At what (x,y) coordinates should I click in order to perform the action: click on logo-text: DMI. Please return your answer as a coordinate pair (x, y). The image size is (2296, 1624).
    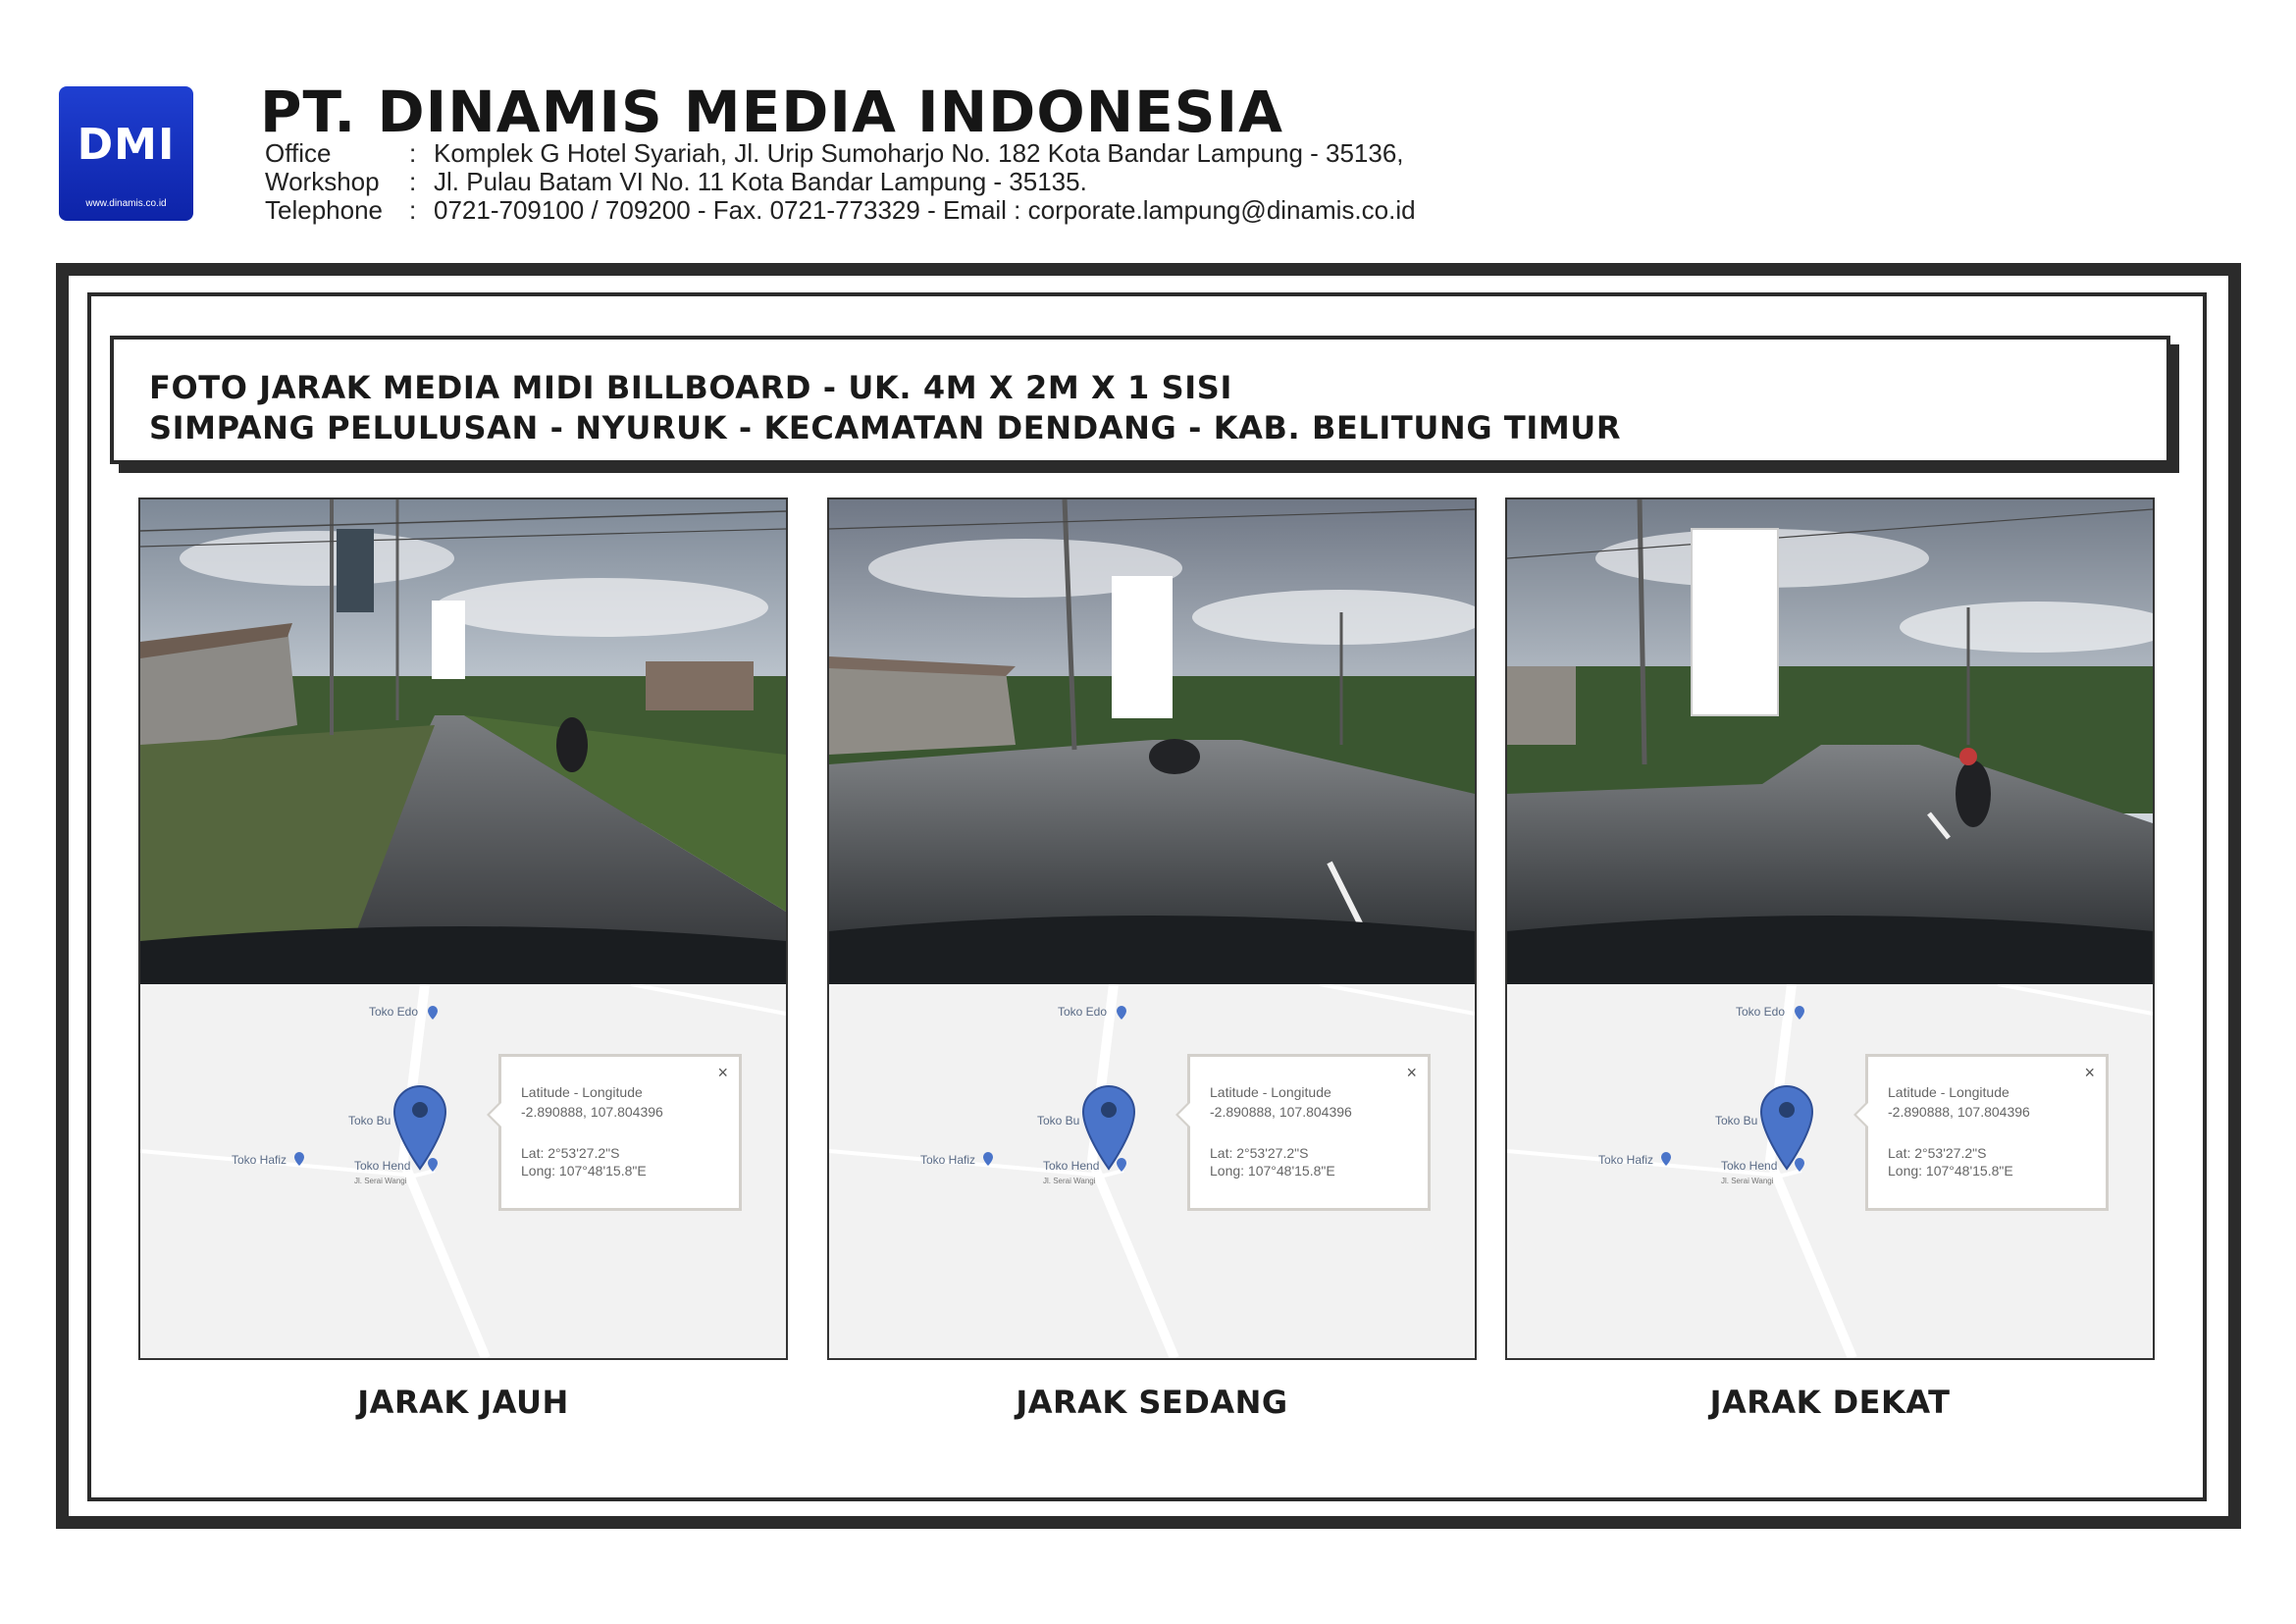
    Looking at the image, I should click on (126, 145).